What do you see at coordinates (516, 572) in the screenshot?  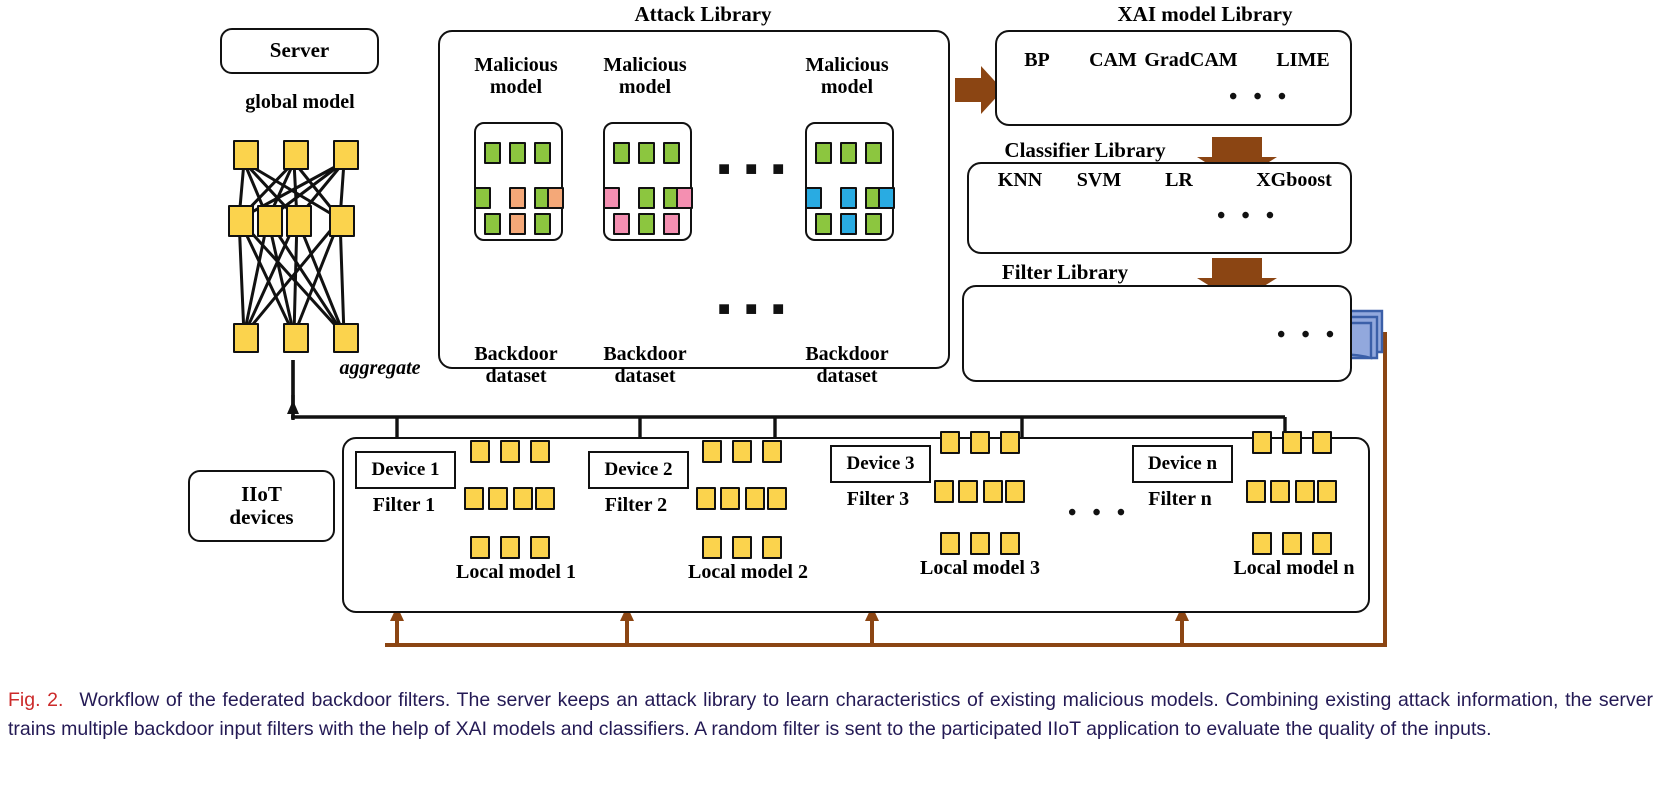 I see `local-model-1-label: Local model 1` at bounding box center [516, 572].